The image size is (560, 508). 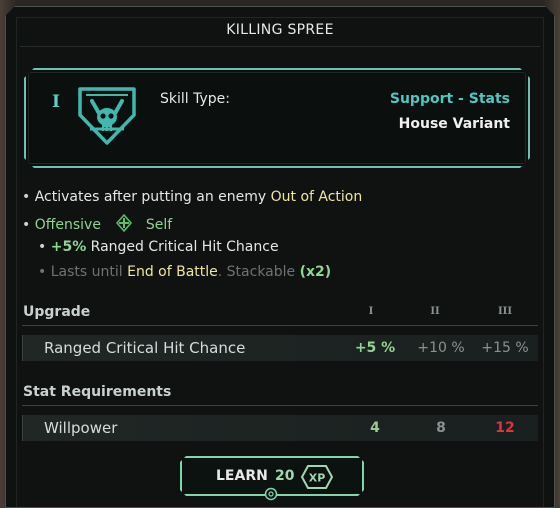 I want to click on skill-type-value: Support - Stats, so click(x=449, y=99).